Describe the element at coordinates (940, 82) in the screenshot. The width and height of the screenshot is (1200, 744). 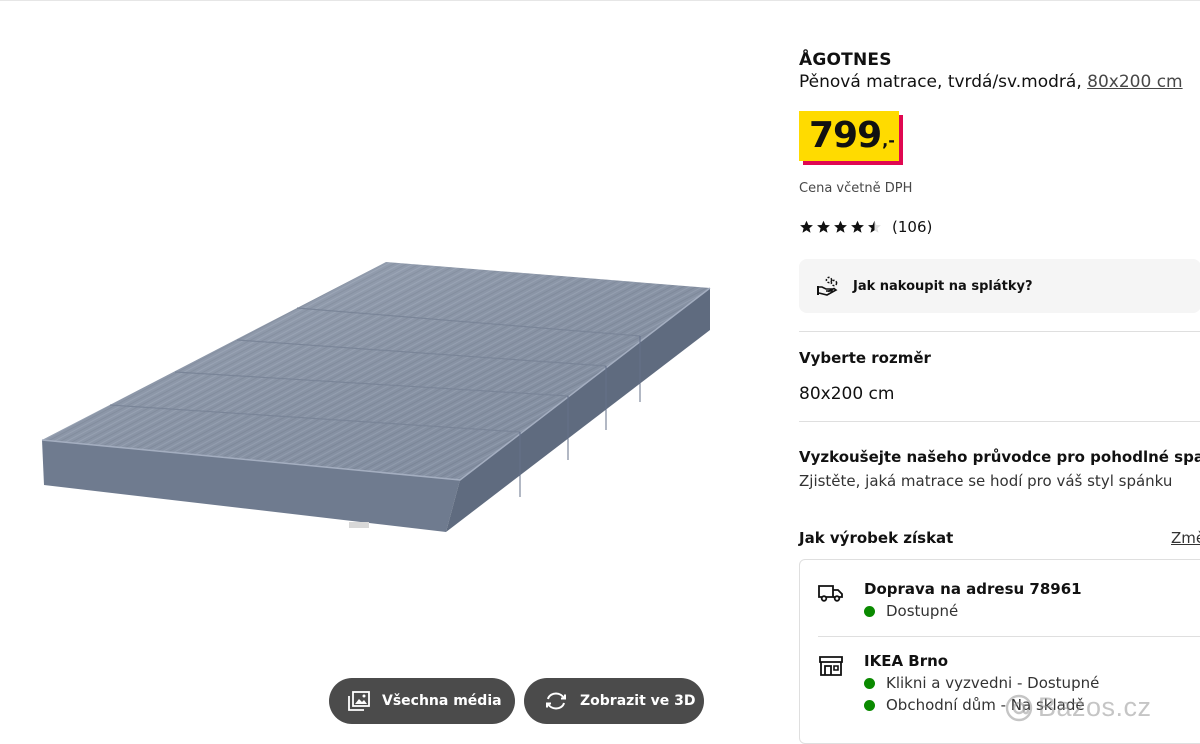
I see `product-description-text: Pěnová matrace, tvrdá/sv.modrá,` at that location.